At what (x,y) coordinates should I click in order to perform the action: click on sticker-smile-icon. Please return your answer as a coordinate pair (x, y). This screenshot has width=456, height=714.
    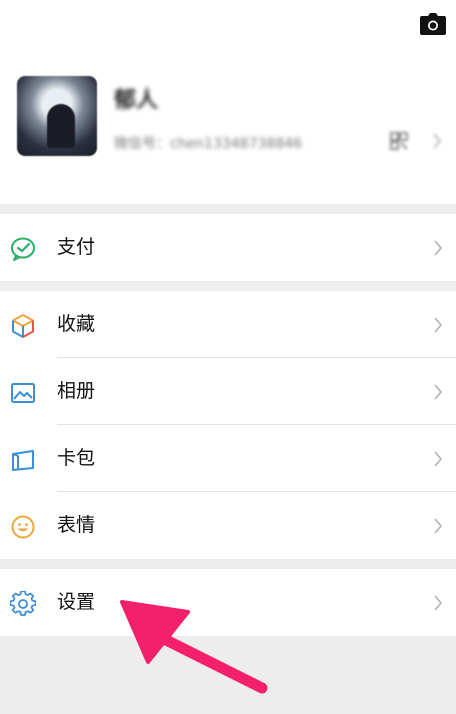
    Looking at the image, I should click on (23, 527).